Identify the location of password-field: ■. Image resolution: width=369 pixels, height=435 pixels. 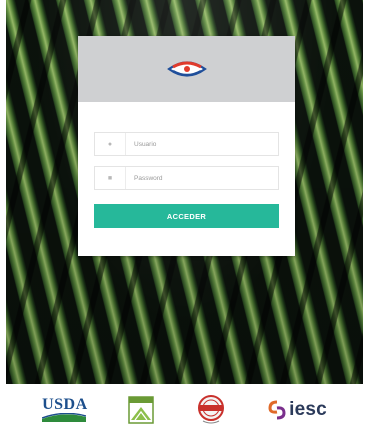
(186, 178).